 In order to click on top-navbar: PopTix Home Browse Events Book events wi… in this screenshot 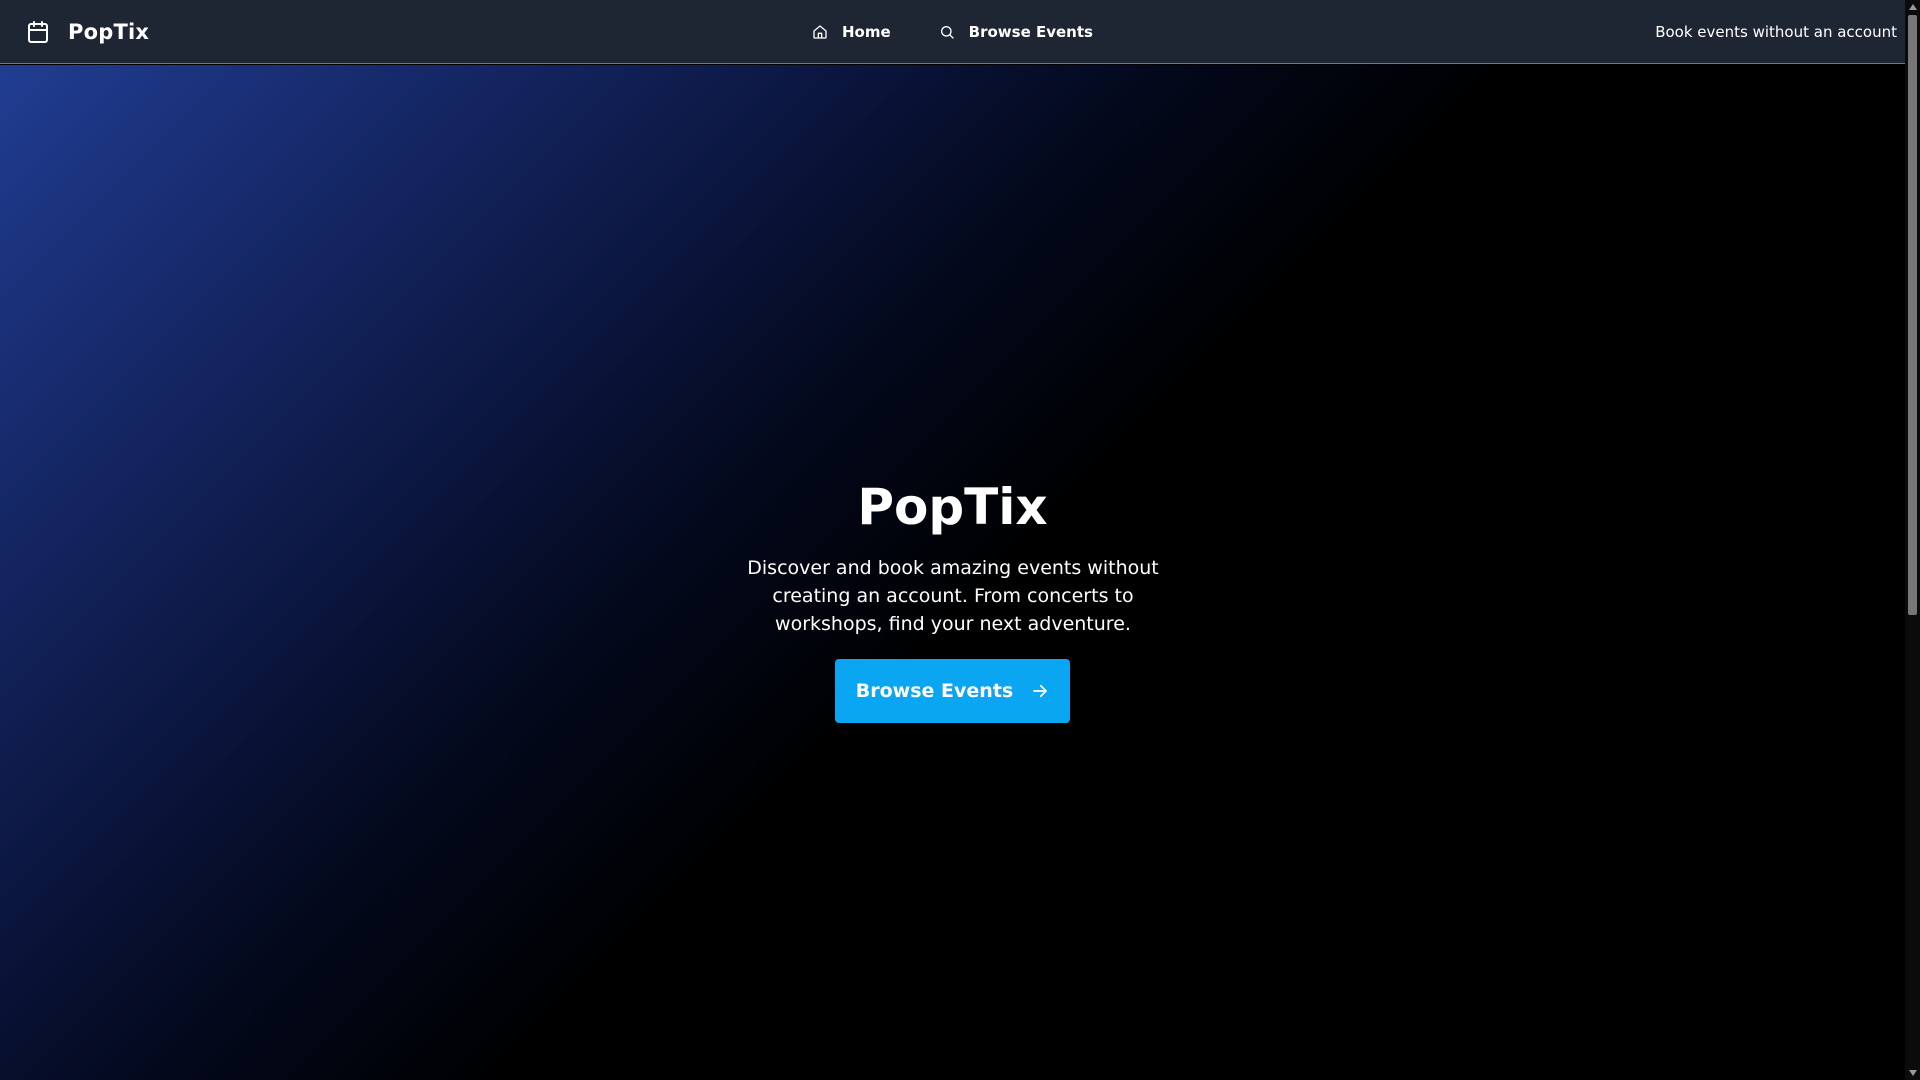, I will do `click(952, 32)`.